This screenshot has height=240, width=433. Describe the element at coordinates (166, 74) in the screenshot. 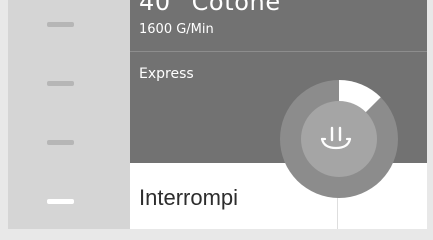

I see `option-express: Express` at that location.